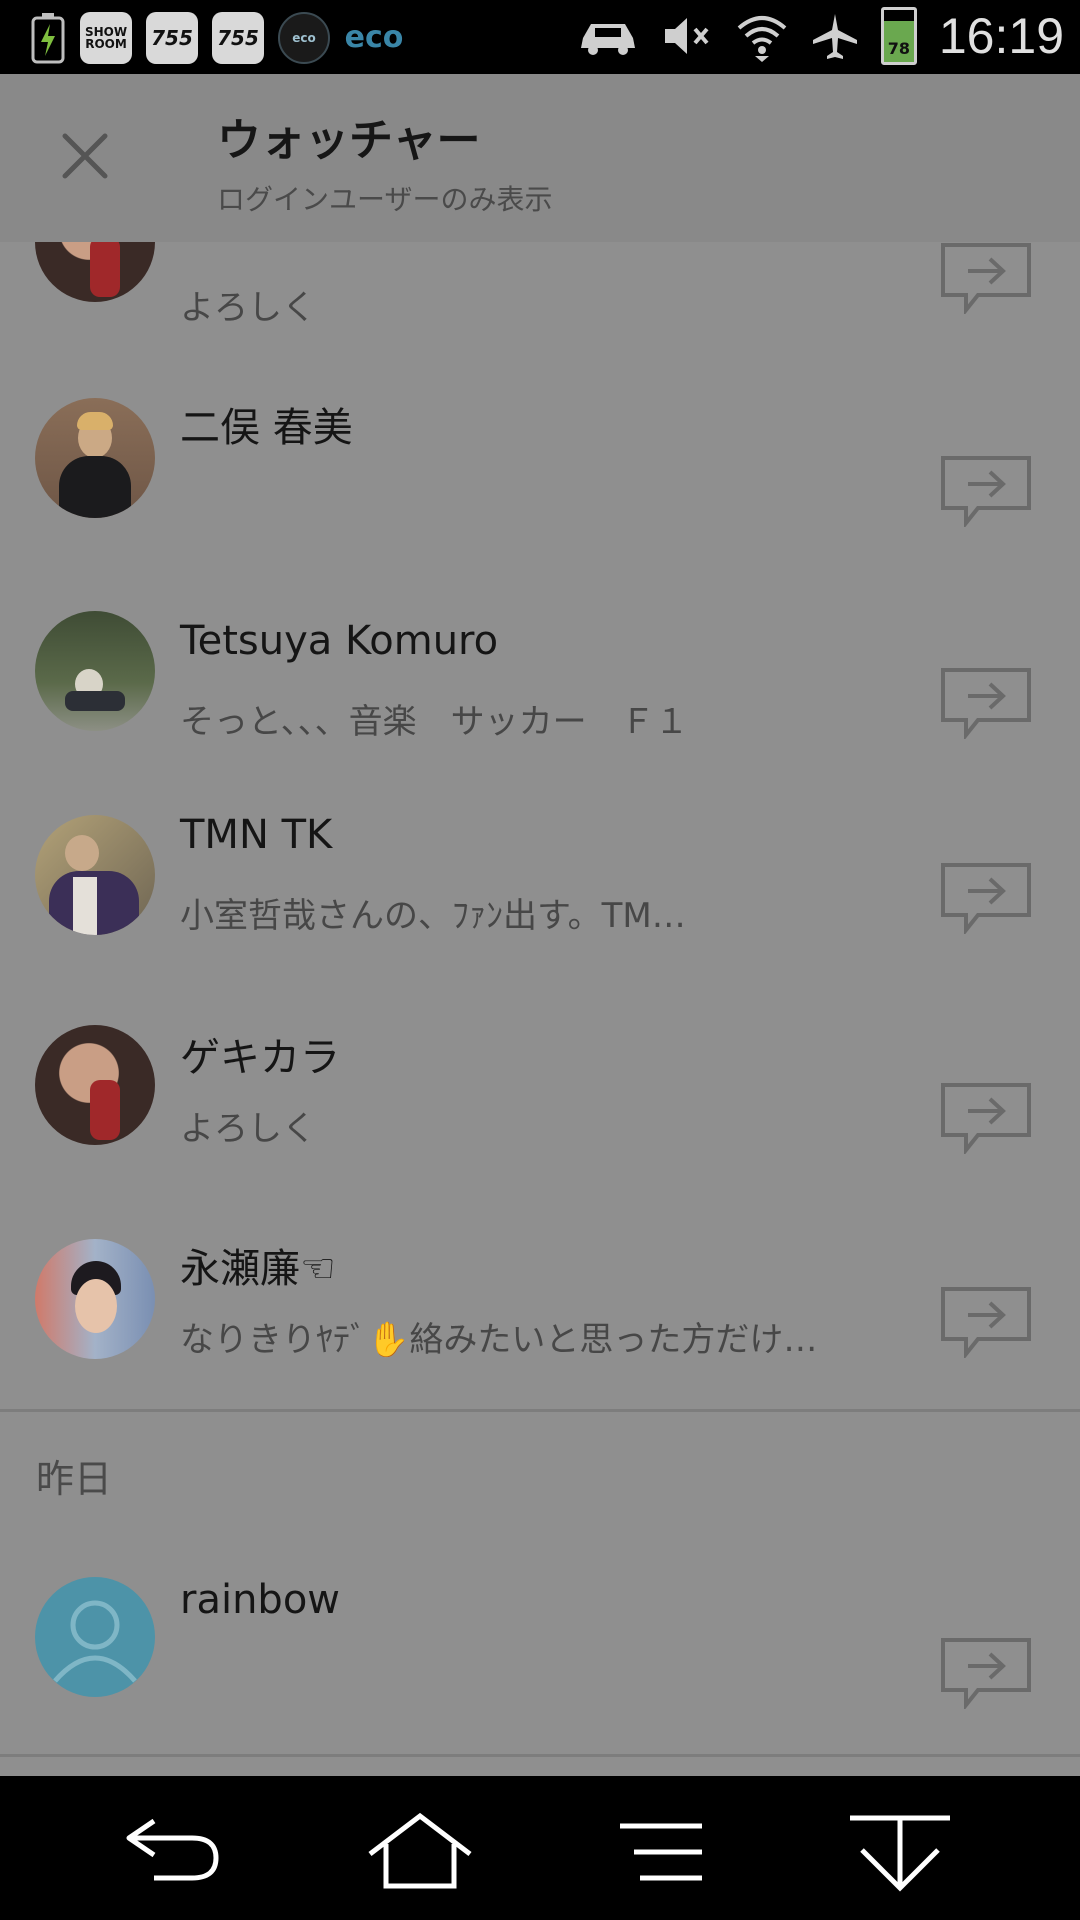  I want to click on list-item: Tetsuya Komuro そっと、、、音楽 サッカー Ｆ１, so click(540, 714).